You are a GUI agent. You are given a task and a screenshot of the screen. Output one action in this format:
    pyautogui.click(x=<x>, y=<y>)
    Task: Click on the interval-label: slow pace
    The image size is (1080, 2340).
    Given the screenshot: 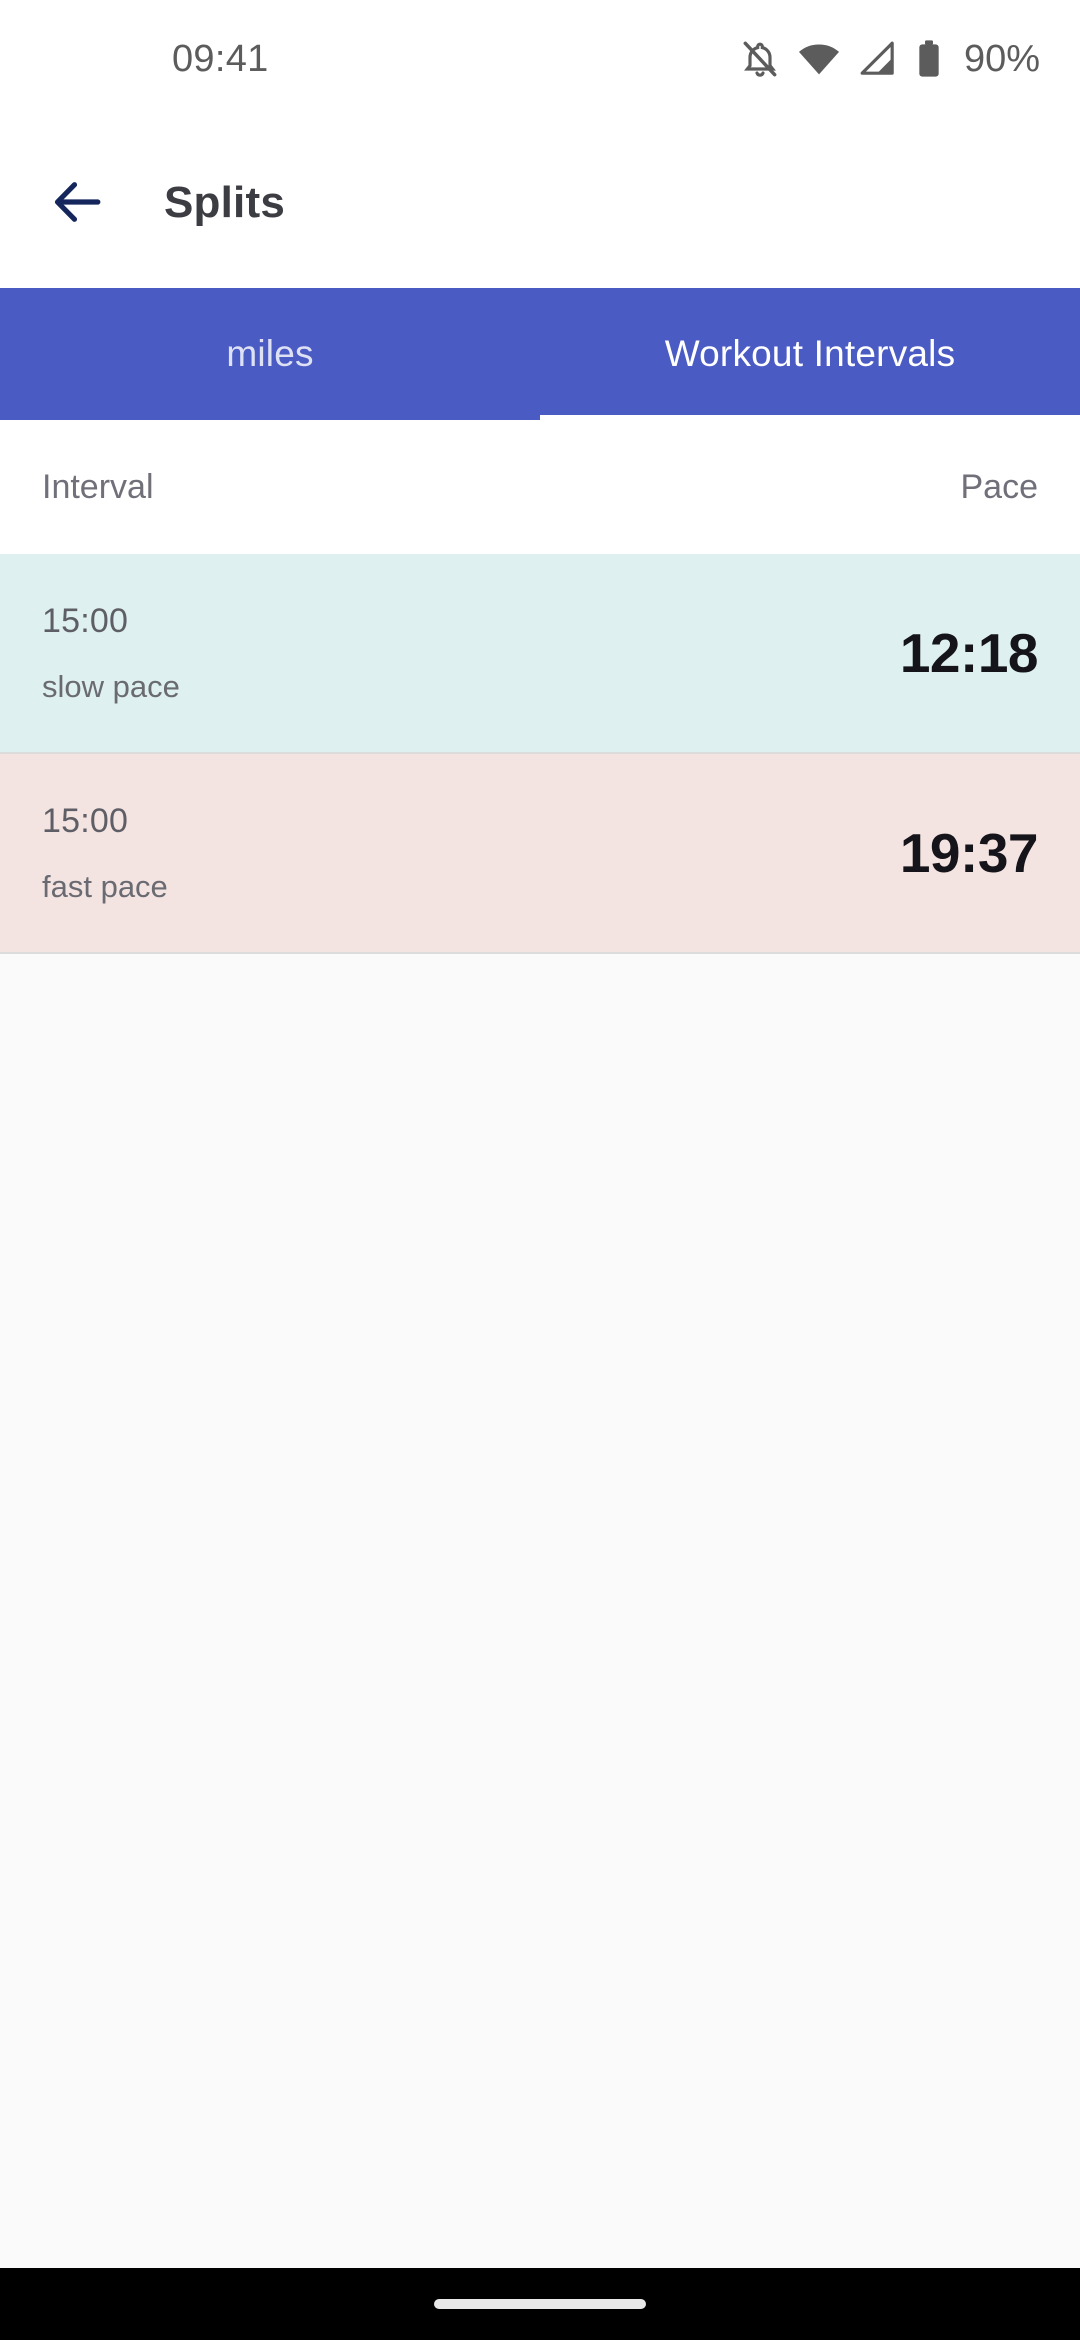 What is the action you would take?
    pyautogui.click(x=111, y=686)
    